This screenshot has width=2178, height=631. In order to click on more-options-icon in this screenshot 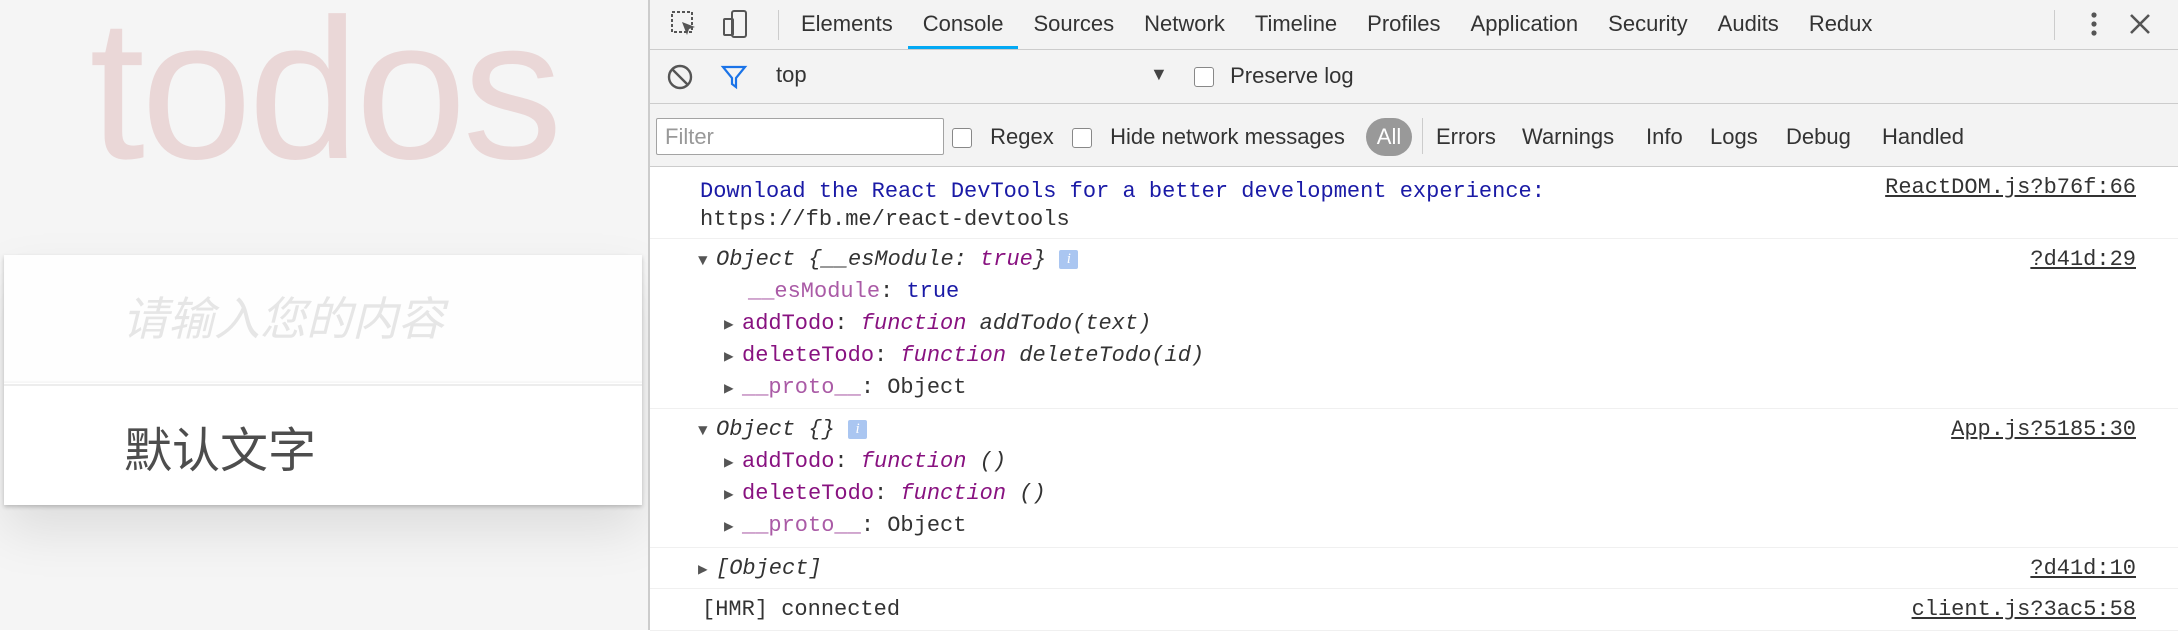, I will do `click(2094, 24)`.